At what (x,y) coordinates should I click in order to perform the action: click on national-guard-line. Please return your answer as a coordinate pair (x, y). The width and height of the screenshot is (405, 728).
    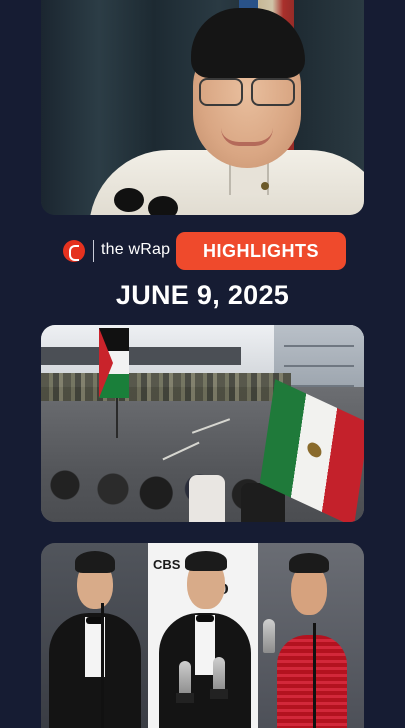
    Looking at the image, I should click on (166, 387).